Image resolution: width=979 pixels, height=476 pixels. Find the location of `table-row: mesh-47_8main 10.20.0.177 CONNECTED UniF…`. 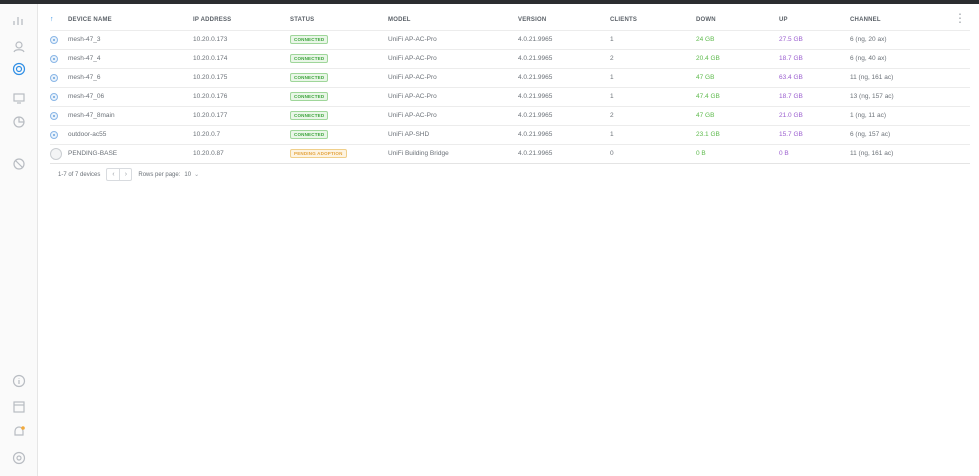

table-row: mesh-47_8main 10.20.0.177 CONNECTED UniF… is located at coordinates (510, 115).